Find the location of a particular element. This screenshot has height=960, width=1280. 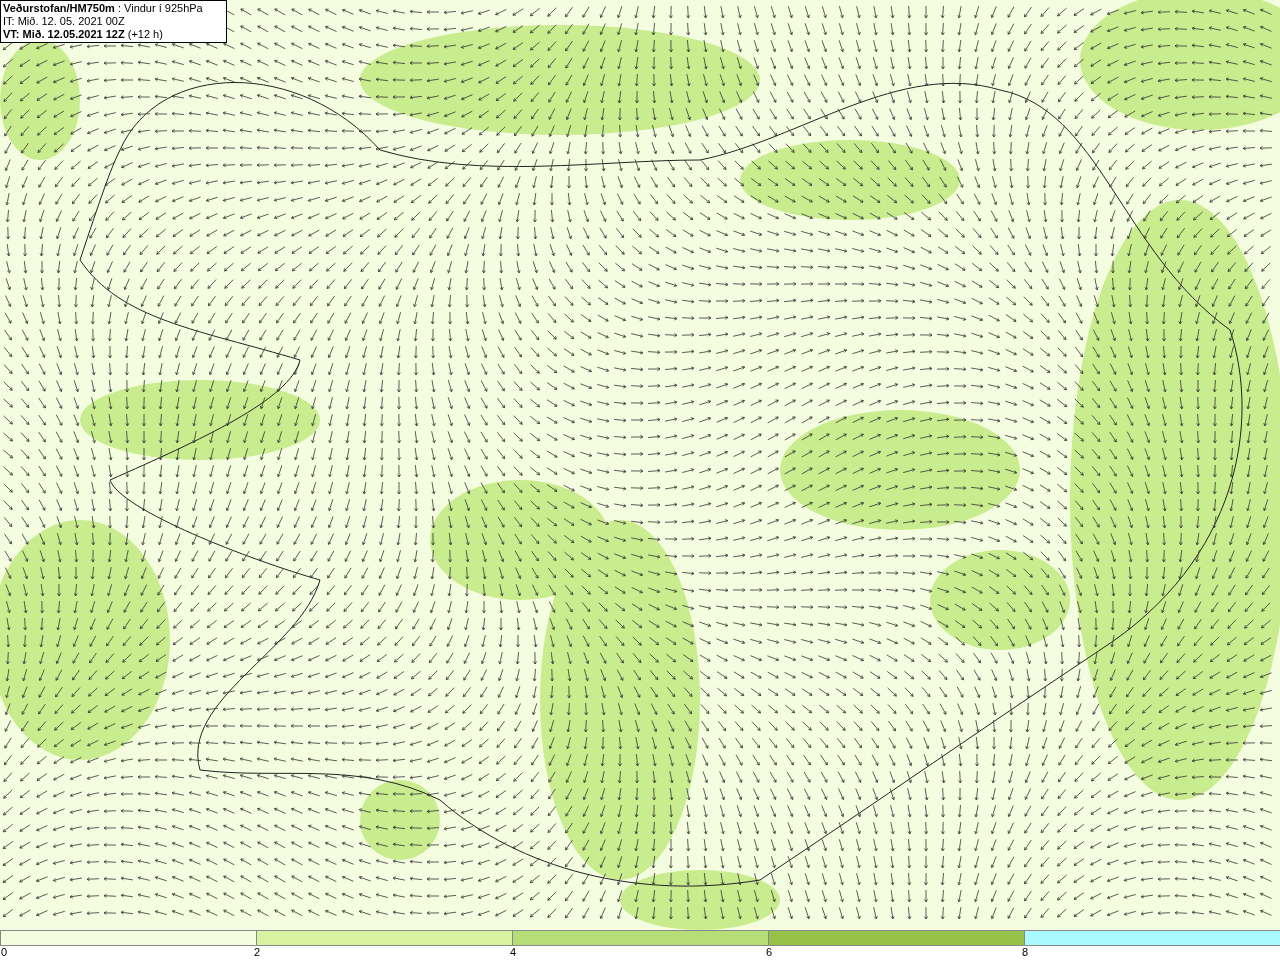

title-line: VT: Mið. 12.05.2021 12Z (+12 h) is located at coordinates (83, 34).